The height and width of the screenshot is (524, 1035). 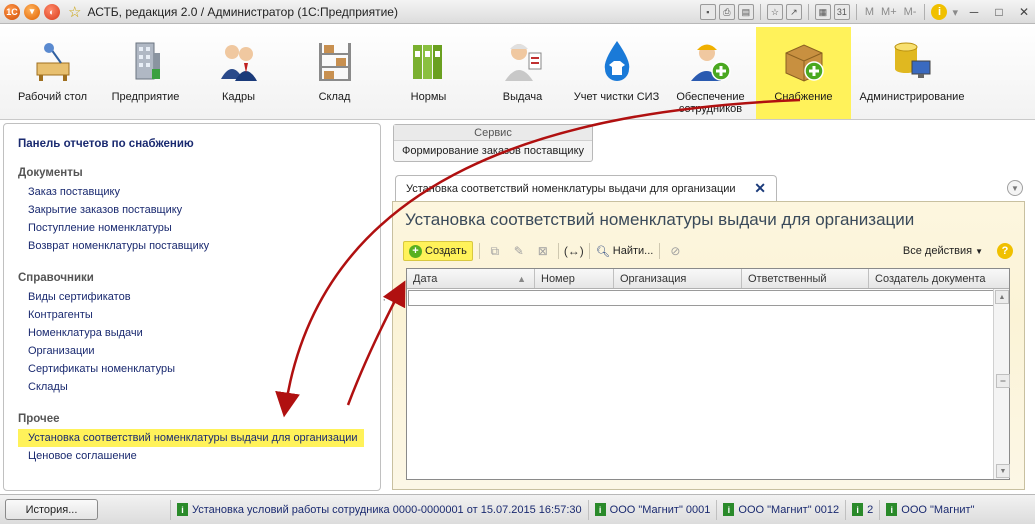 I want to click on notification-4: i 2, so click(x=862, y=509).